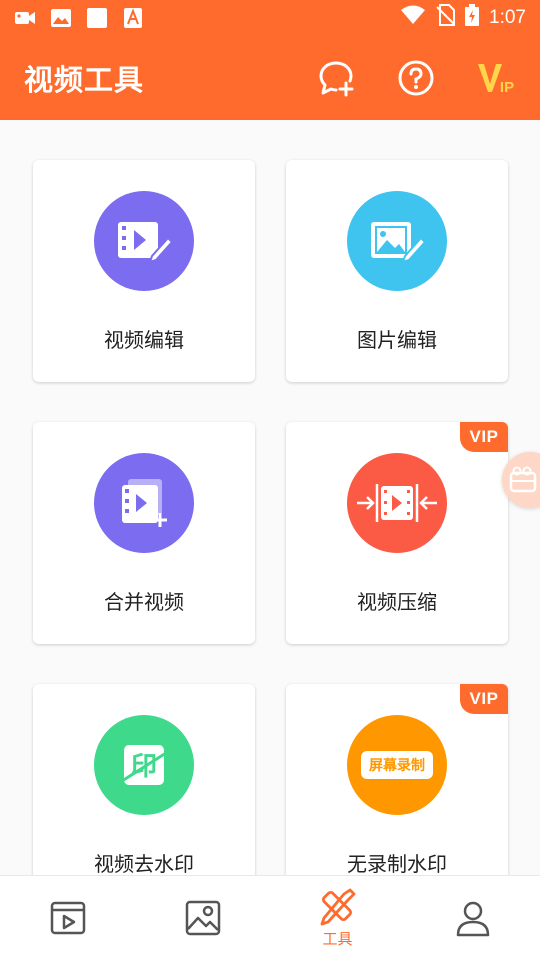 The width and height of the screenshot is (540, 960). I want to click on tab-video, so click(67, 918).